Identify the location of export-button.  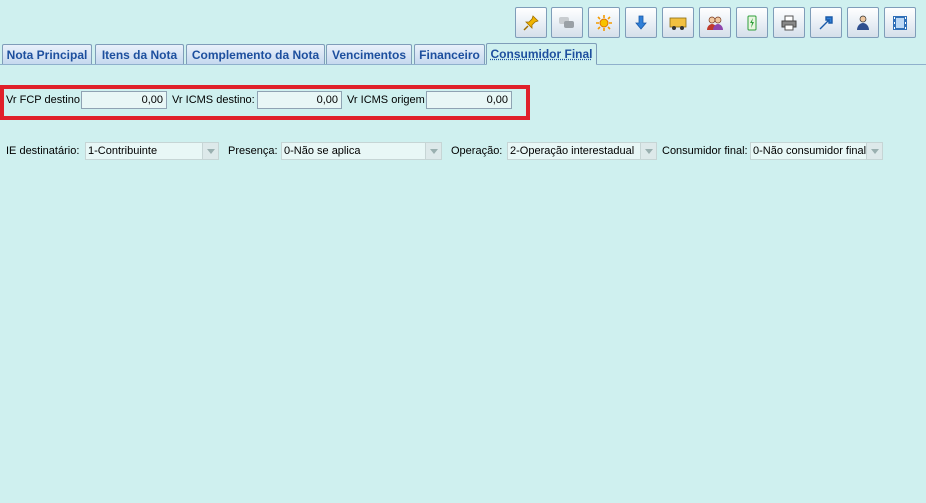
(826, 22).